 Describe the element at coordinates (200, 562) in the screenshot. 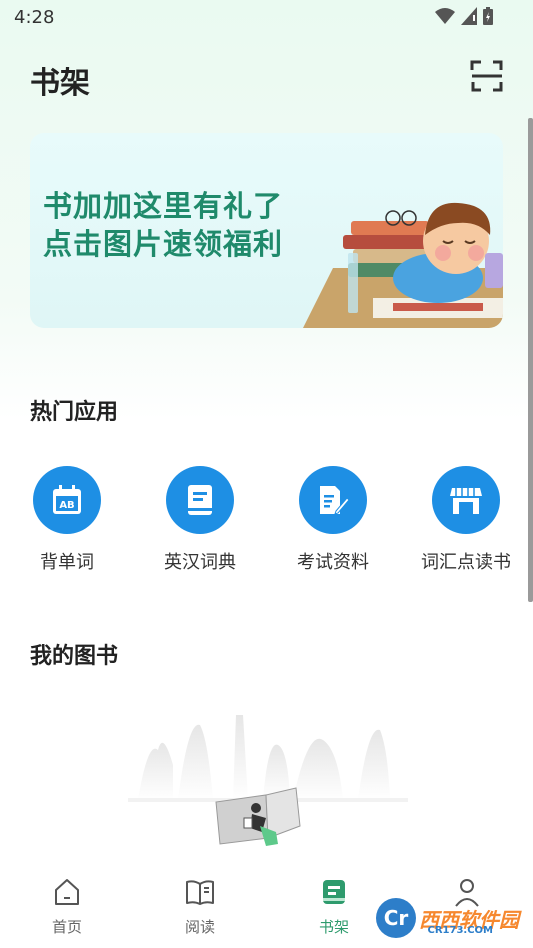

I see `app-label: 英汉词典` at that location.